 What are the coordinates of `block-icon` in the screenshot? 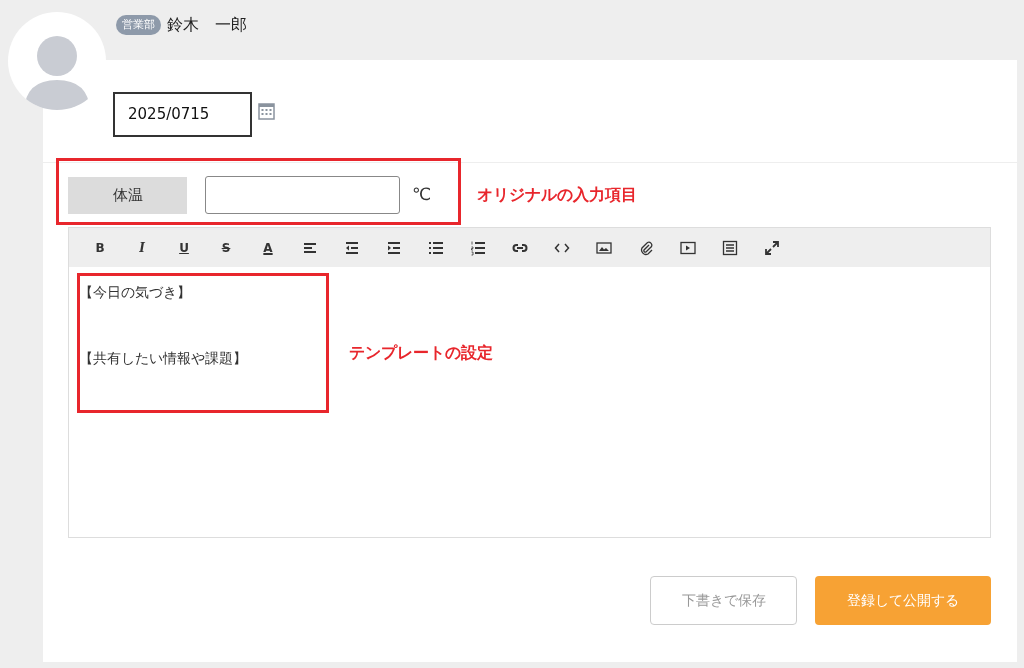 It's located at (730, 247).